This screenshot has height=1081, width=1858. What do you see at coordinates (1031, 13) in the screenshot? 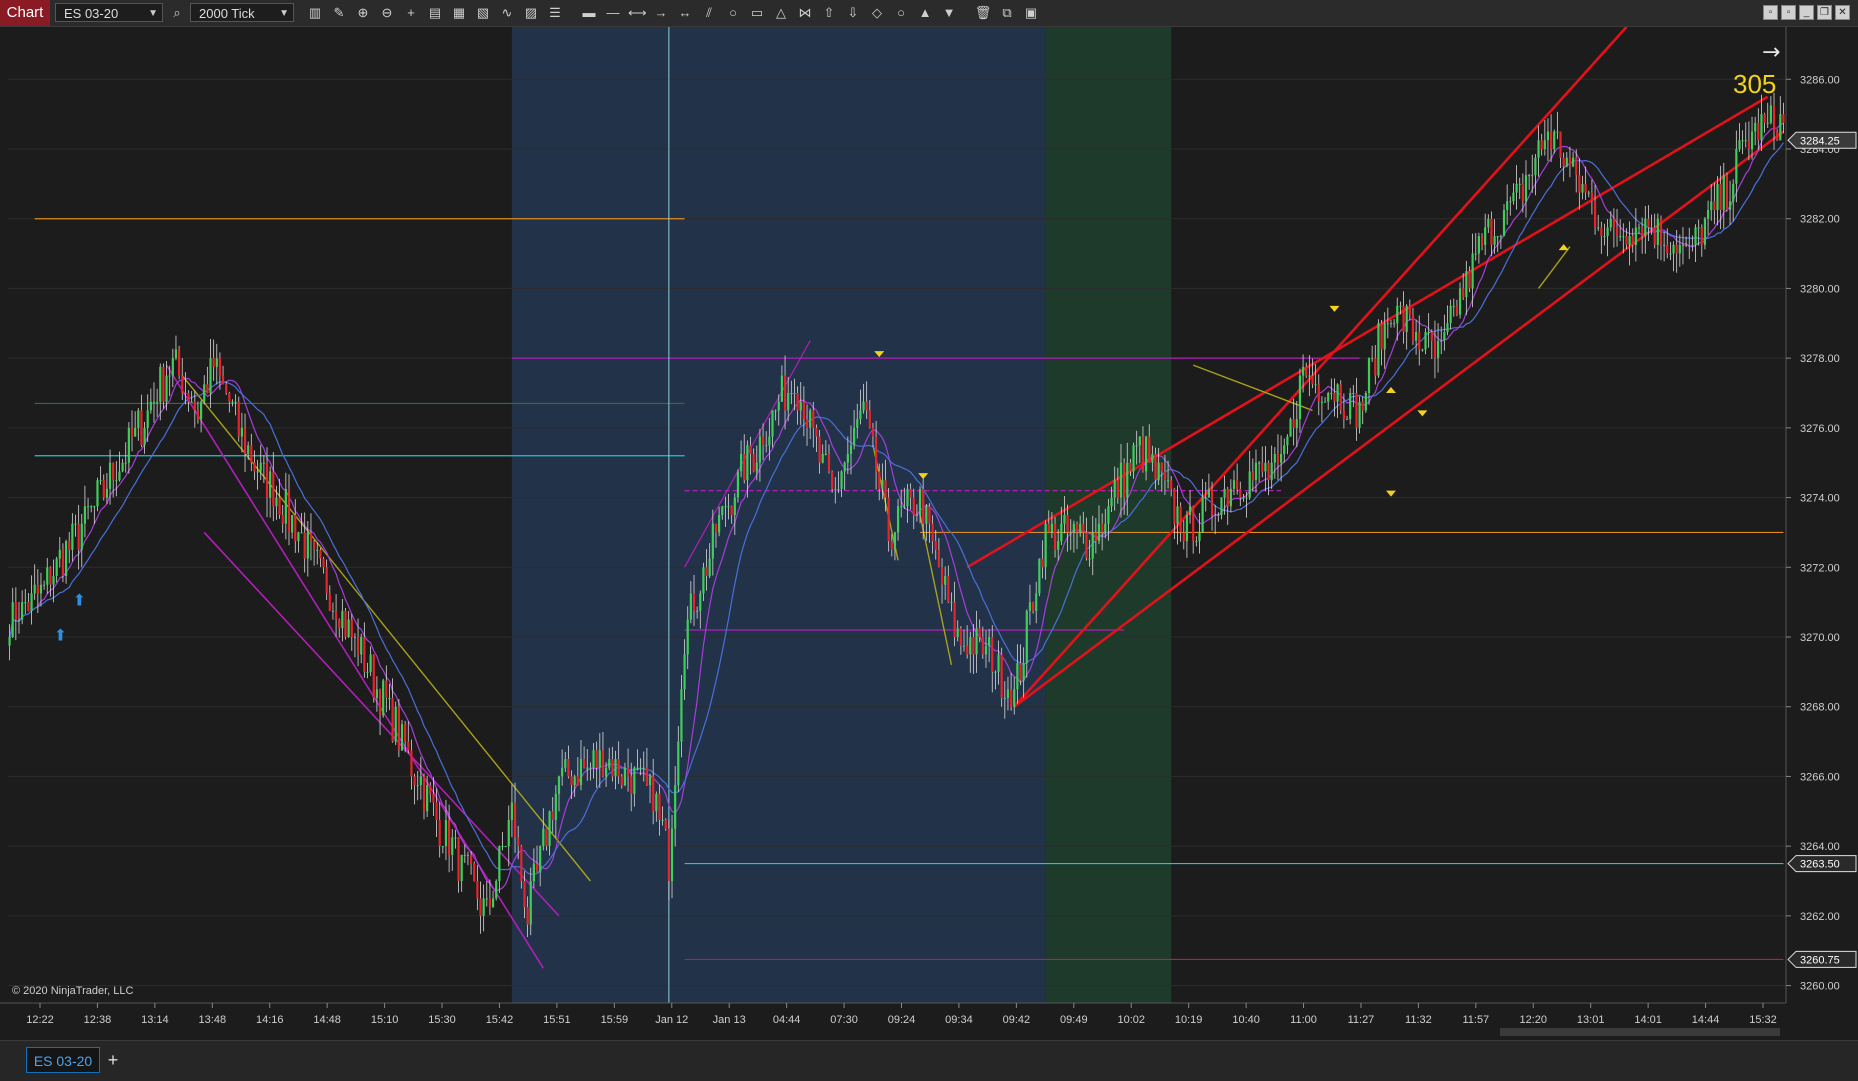
I see `template-icon: ▣` at bounding box center [1031, 13].